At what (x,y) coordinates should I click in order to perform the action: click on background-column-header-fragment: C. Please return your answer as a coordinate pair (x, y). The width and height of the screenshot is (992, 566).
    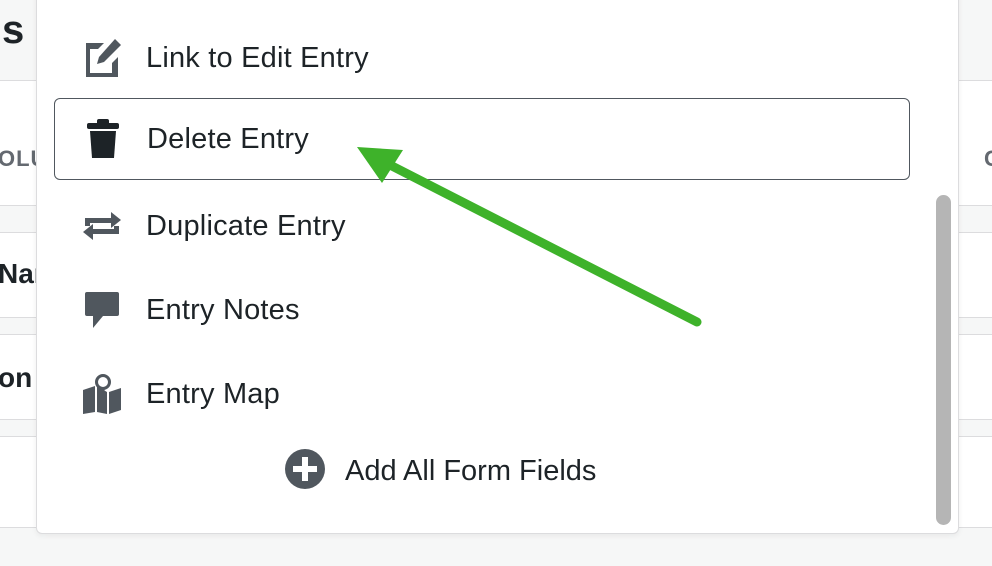
    Looking at the image, I should click on (988, 158).